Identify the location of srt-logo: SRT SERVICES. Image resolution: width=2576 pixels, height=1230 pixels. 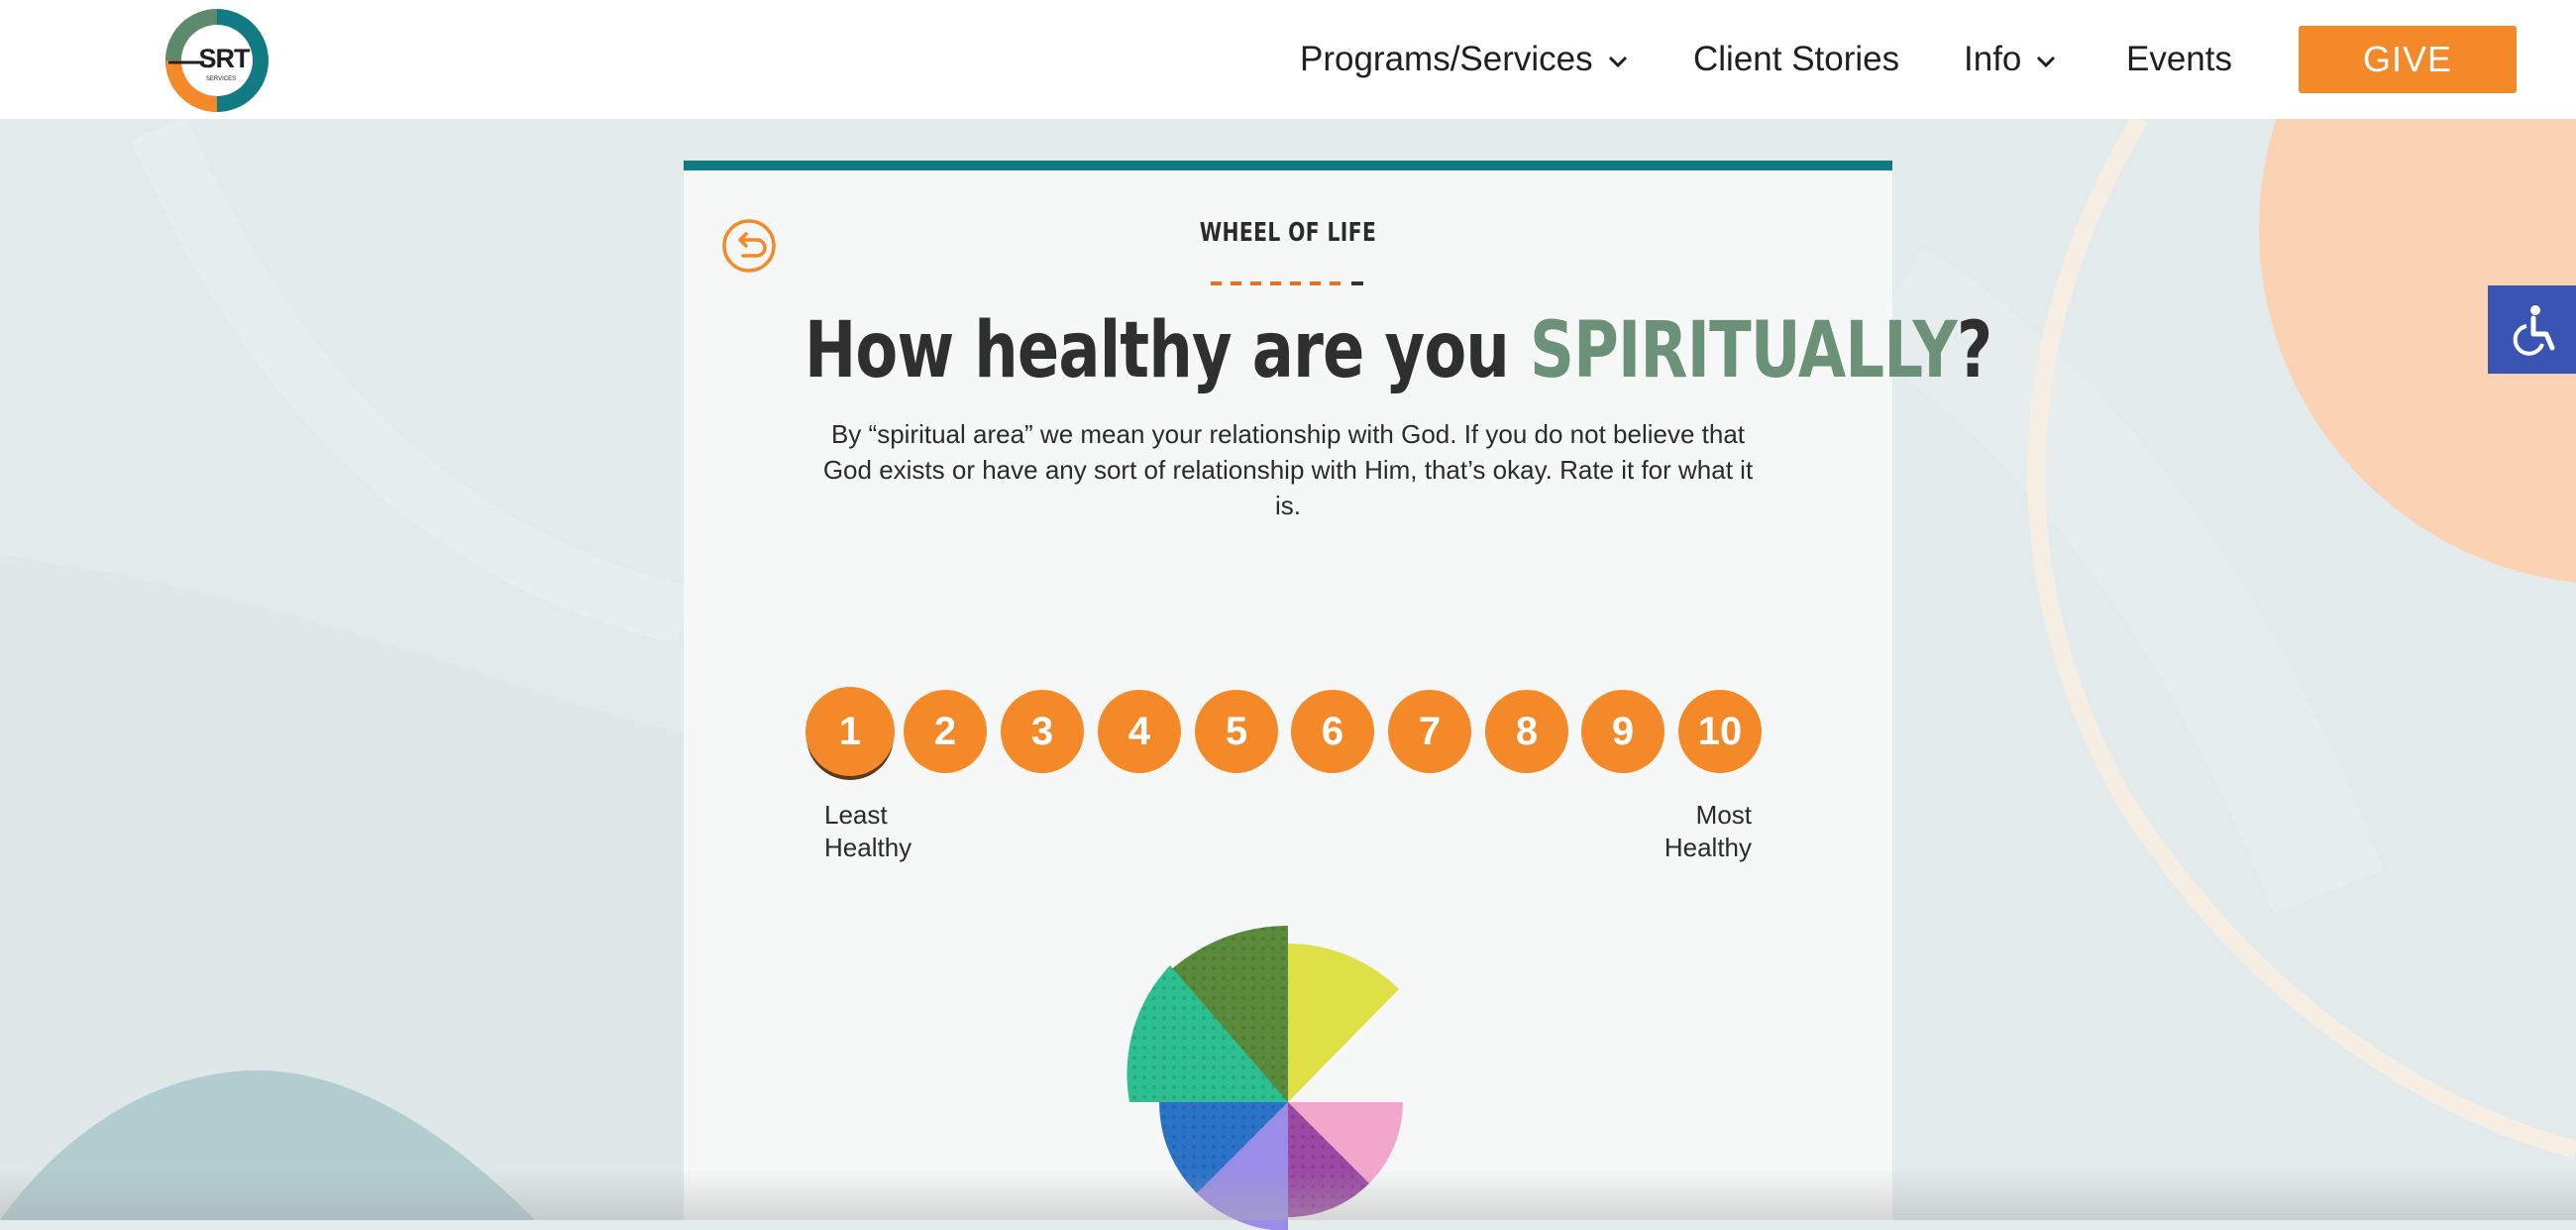
(217, 60).